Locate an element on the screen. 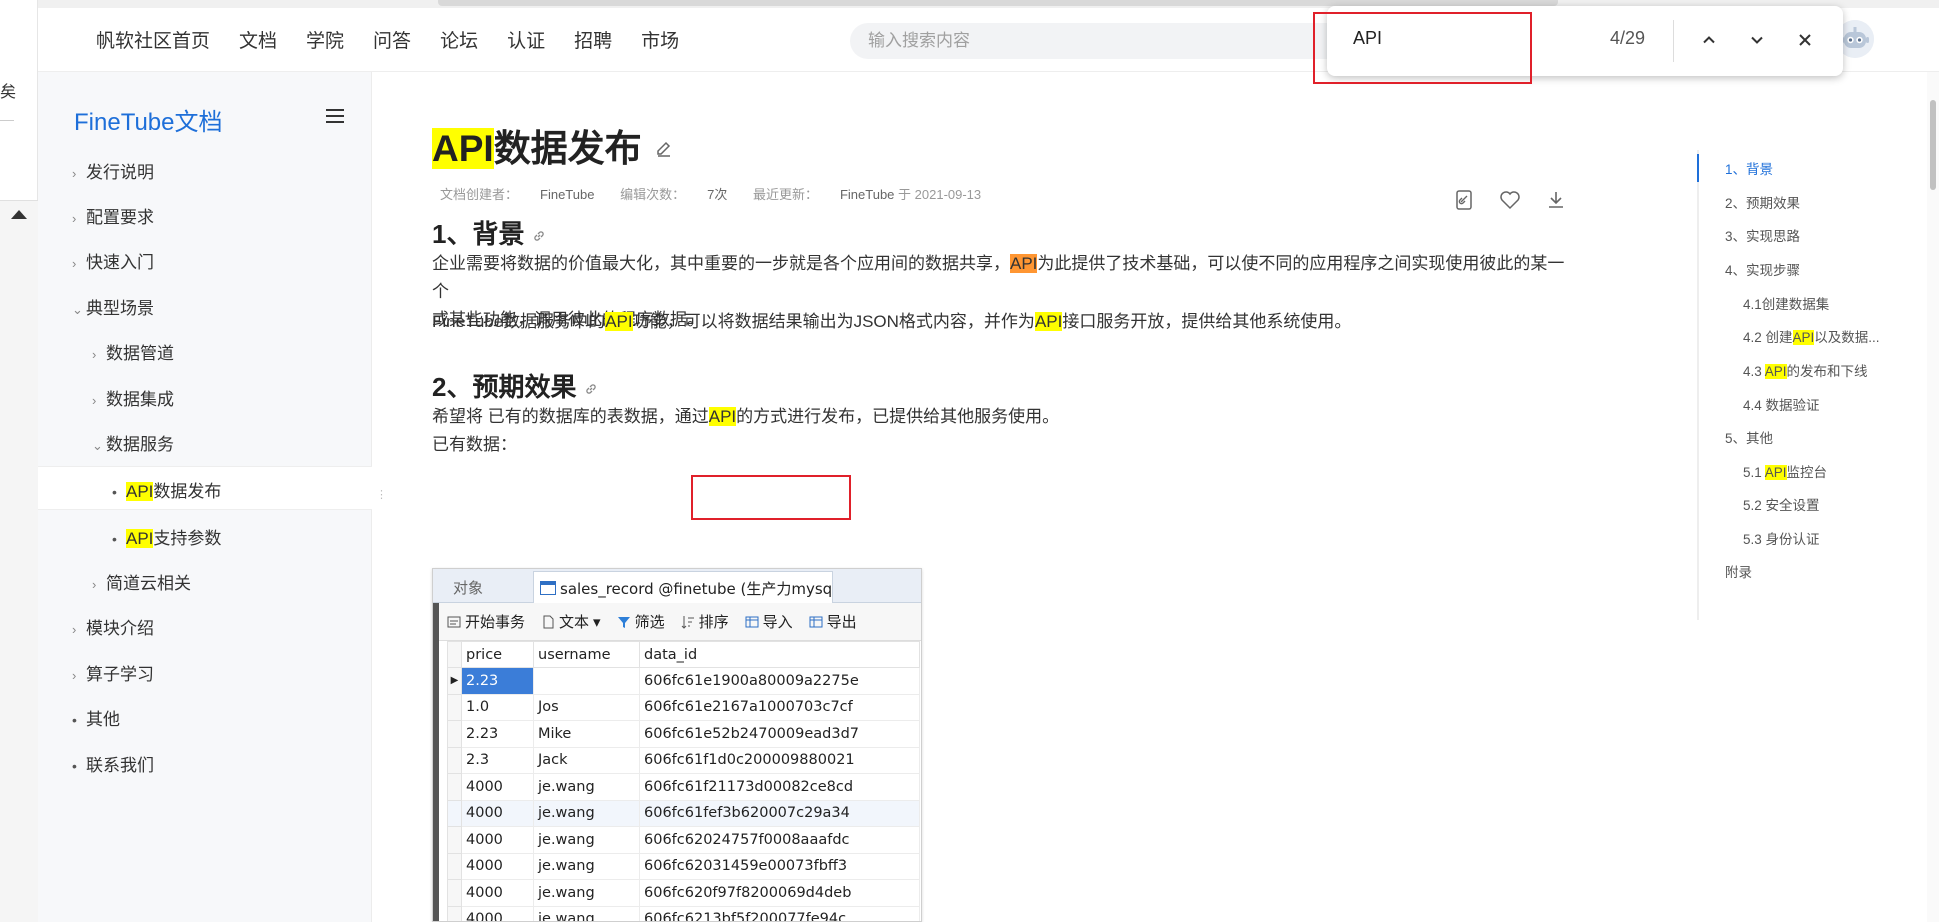  nav-item-qa: 问答 is located at coordinates (392, 39).